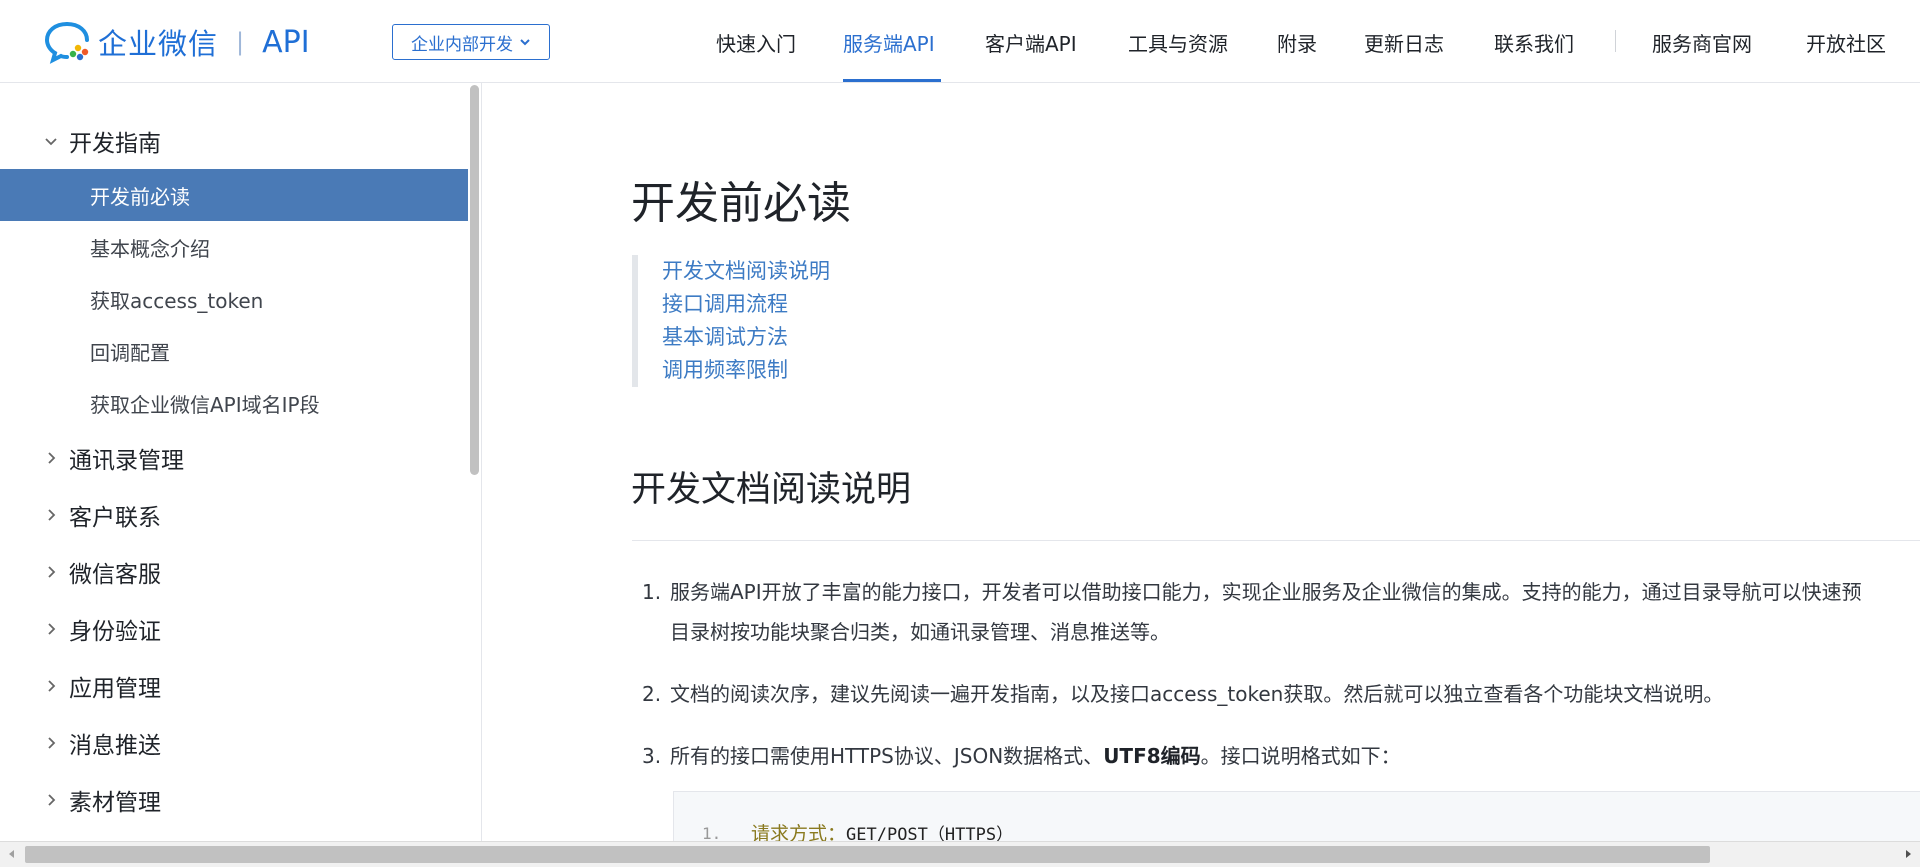  I want to click on list-item-text-cont: 目录树按功能块聚合归类，如通讯录管理、消息推送等。, so click(920, 632).